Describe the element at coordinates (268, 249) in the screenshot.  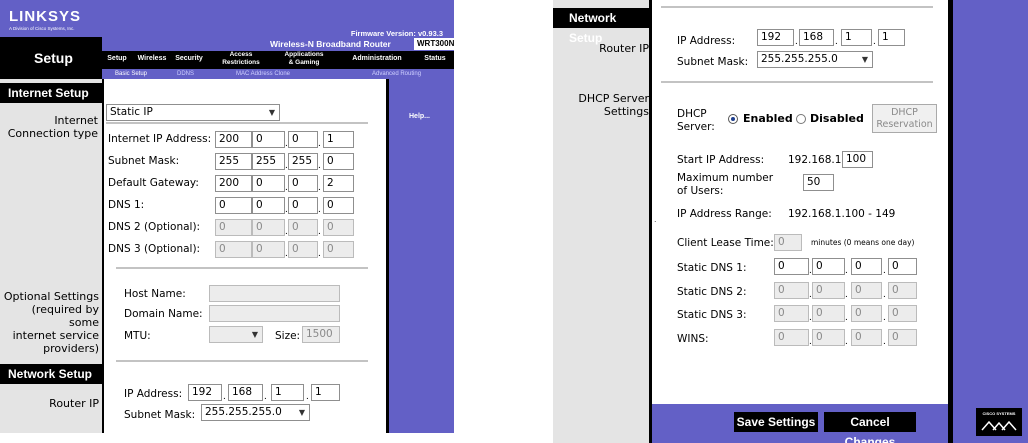
I see `dns3-octet-2: 0` at that location.